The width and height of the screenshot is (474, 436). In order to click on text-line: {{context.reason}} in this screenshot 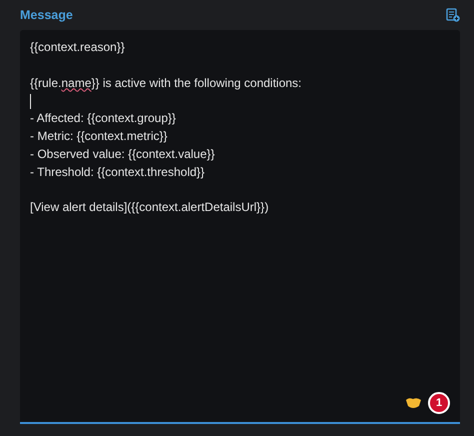, I will do `click(78, 47)`.